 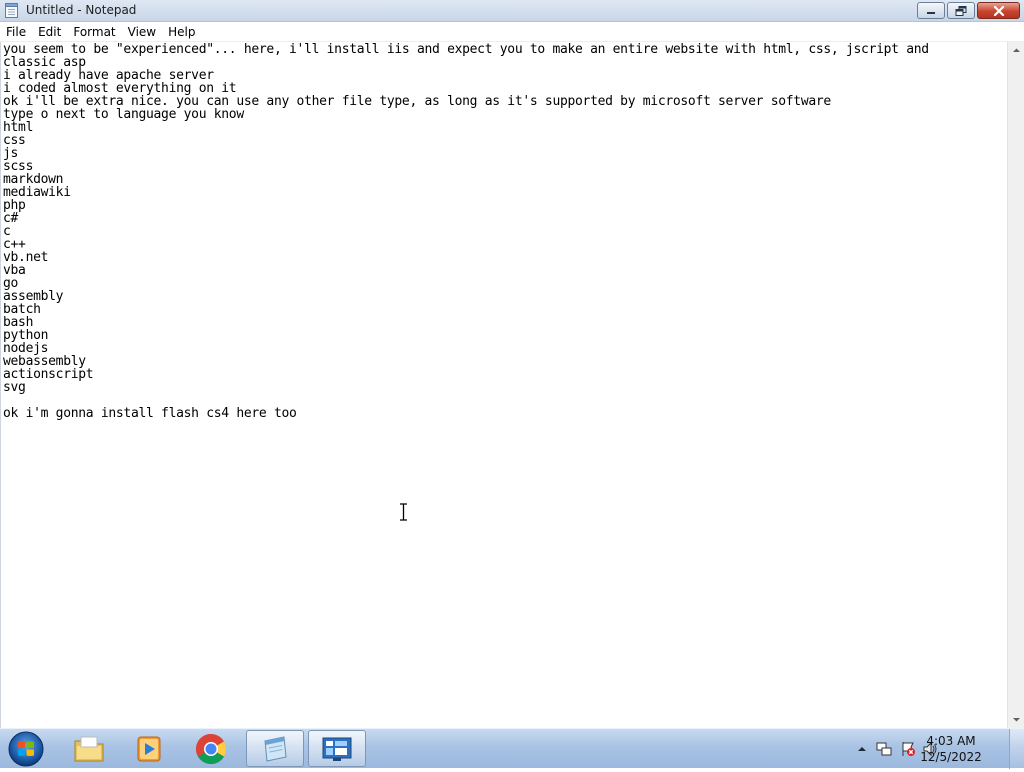 I want to click on editor-line: c++, so click(x=14, y=244).